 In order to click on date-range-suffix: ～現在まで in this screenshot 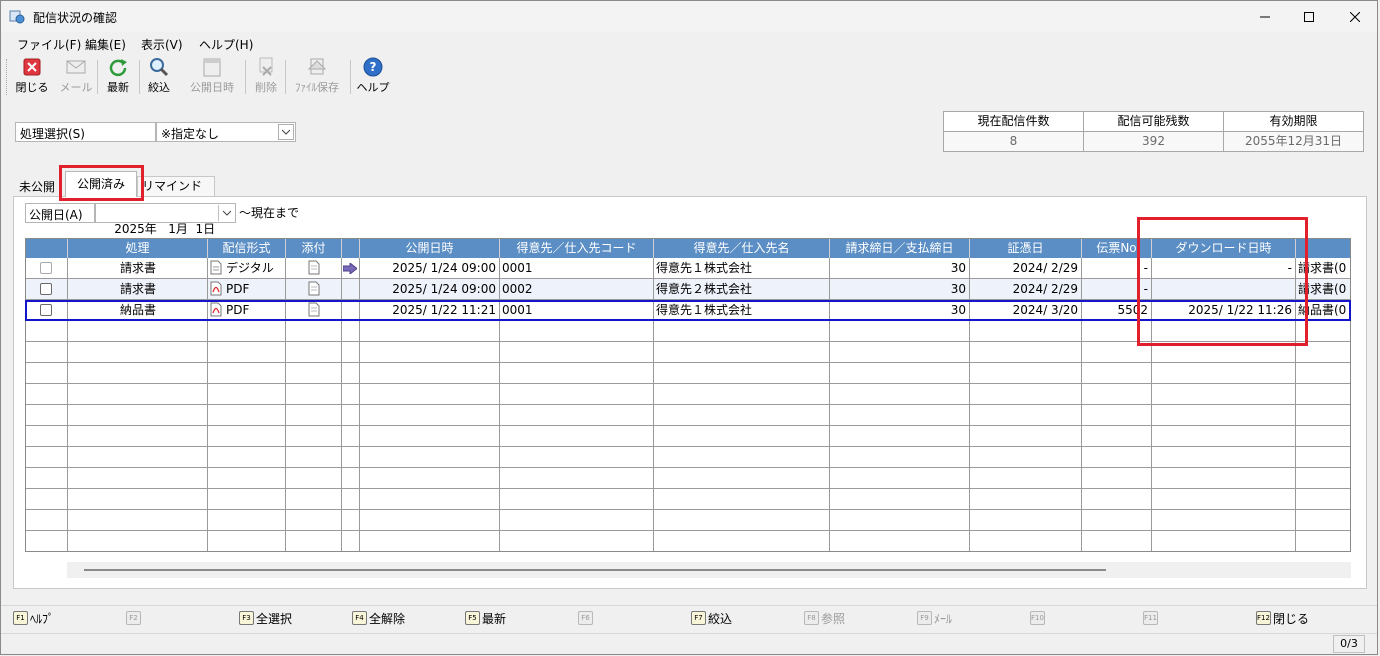, I will do `click(269, 213)`.